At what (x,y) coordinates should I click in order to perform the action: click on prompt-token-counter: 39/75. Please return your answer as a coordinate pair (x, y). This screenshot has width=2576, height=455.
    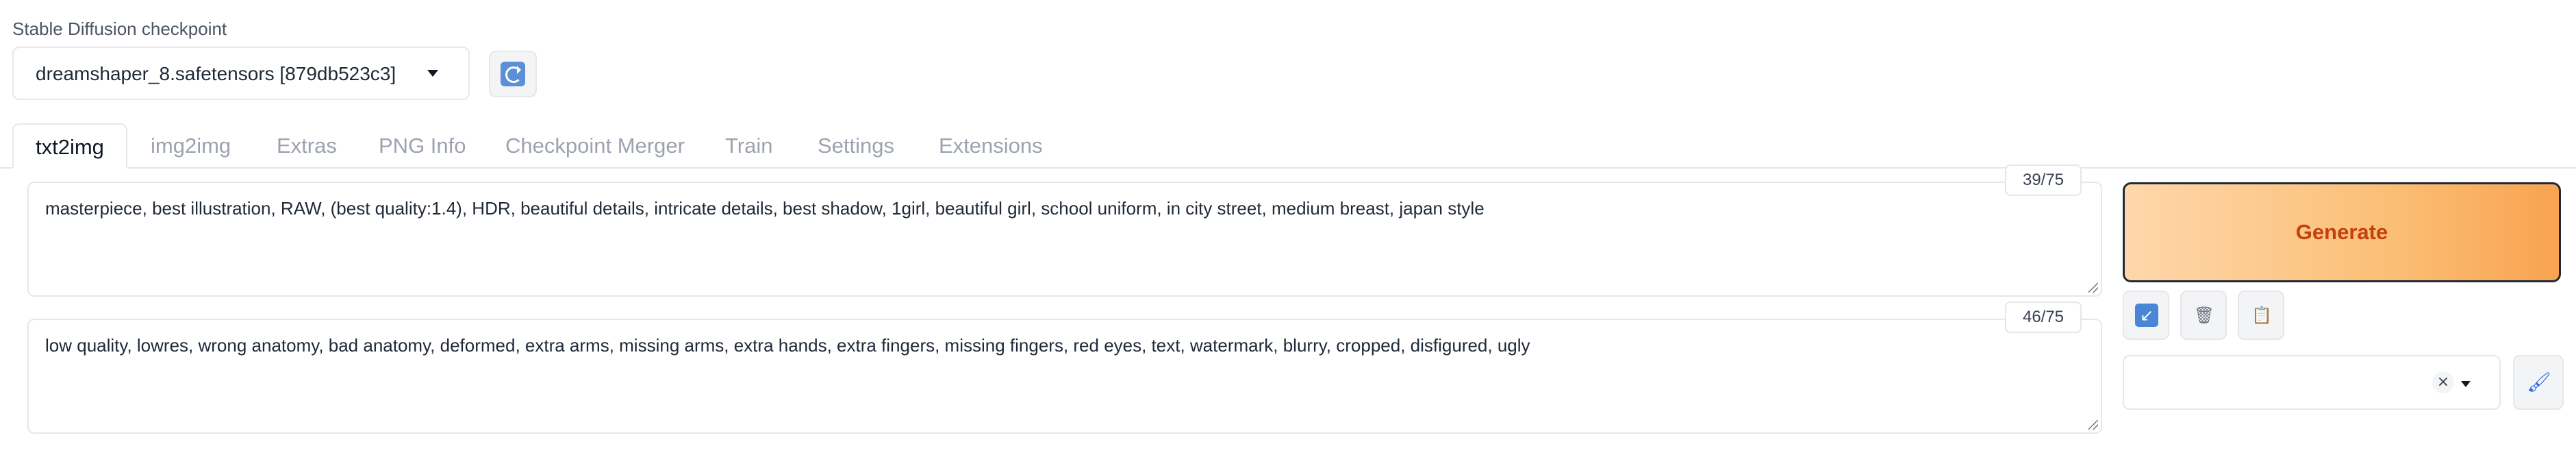
    Looking at the image, I should click on (2044, 180).